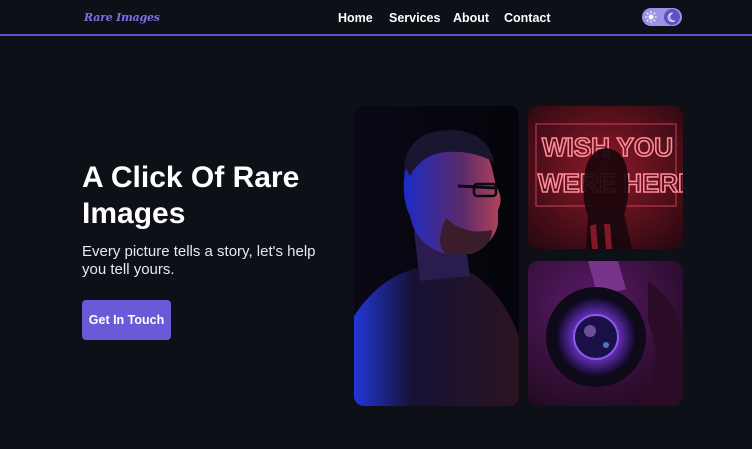 This screenshot has height=449, width=752. I want to click on nav-item-services: Services, so click(421, 18).